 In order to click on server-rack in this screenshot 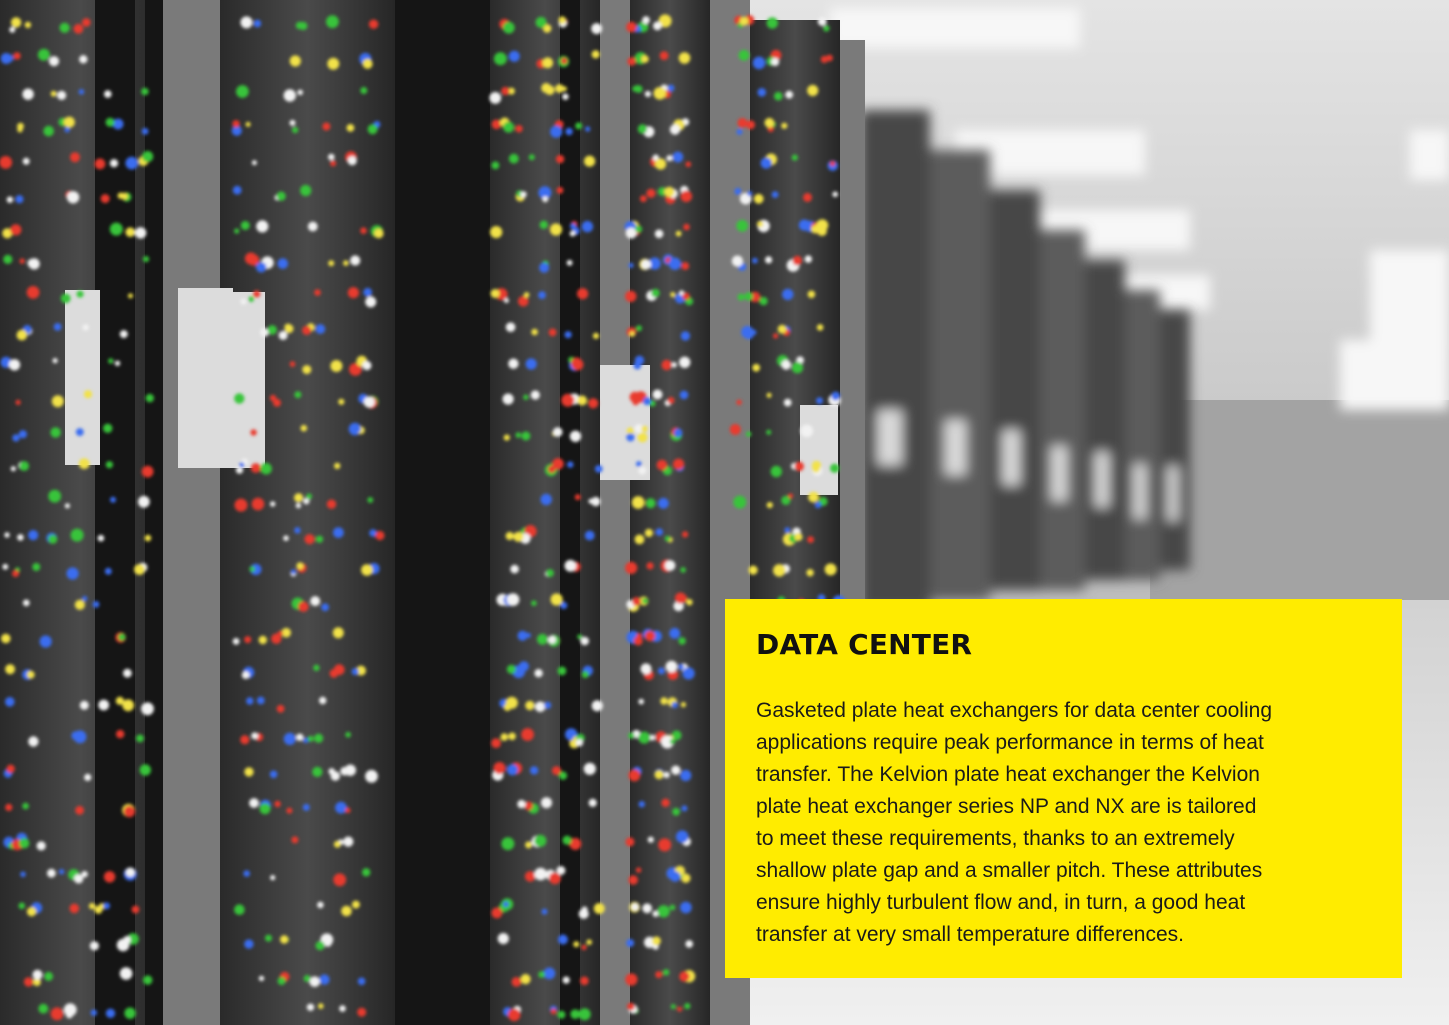, I will do `click(1142, 435)`.